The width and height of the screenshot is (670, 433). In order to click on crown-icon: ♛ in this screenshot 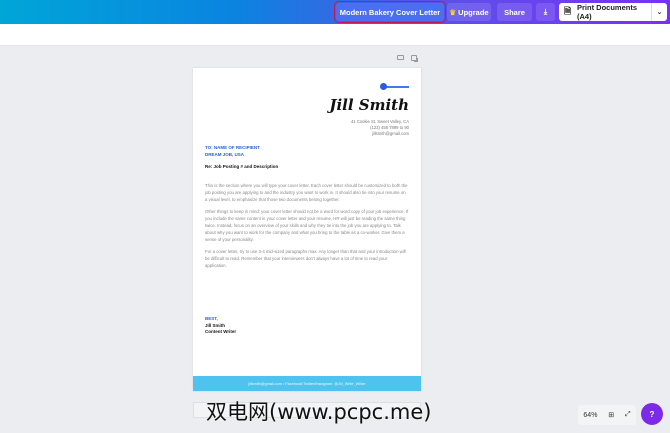, I will do `click(453, 12)`.